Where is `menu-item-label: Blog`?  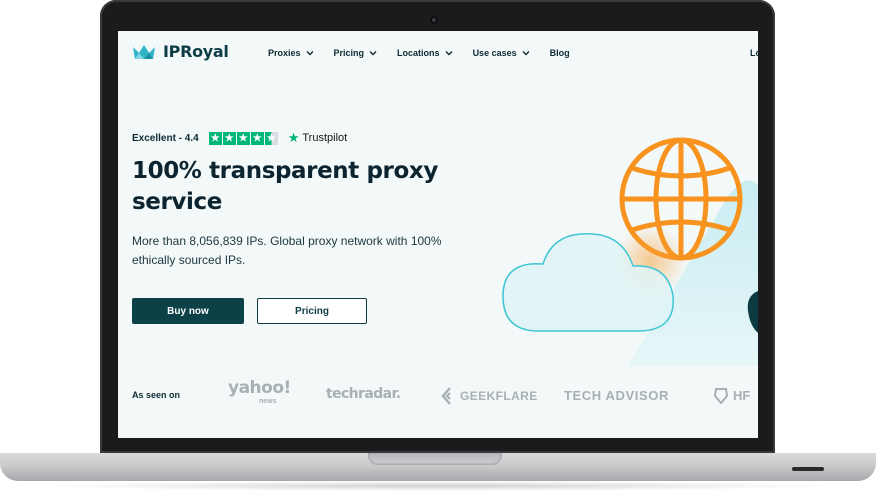 menu-item-label: Blog is located at coordinates (559, 53).